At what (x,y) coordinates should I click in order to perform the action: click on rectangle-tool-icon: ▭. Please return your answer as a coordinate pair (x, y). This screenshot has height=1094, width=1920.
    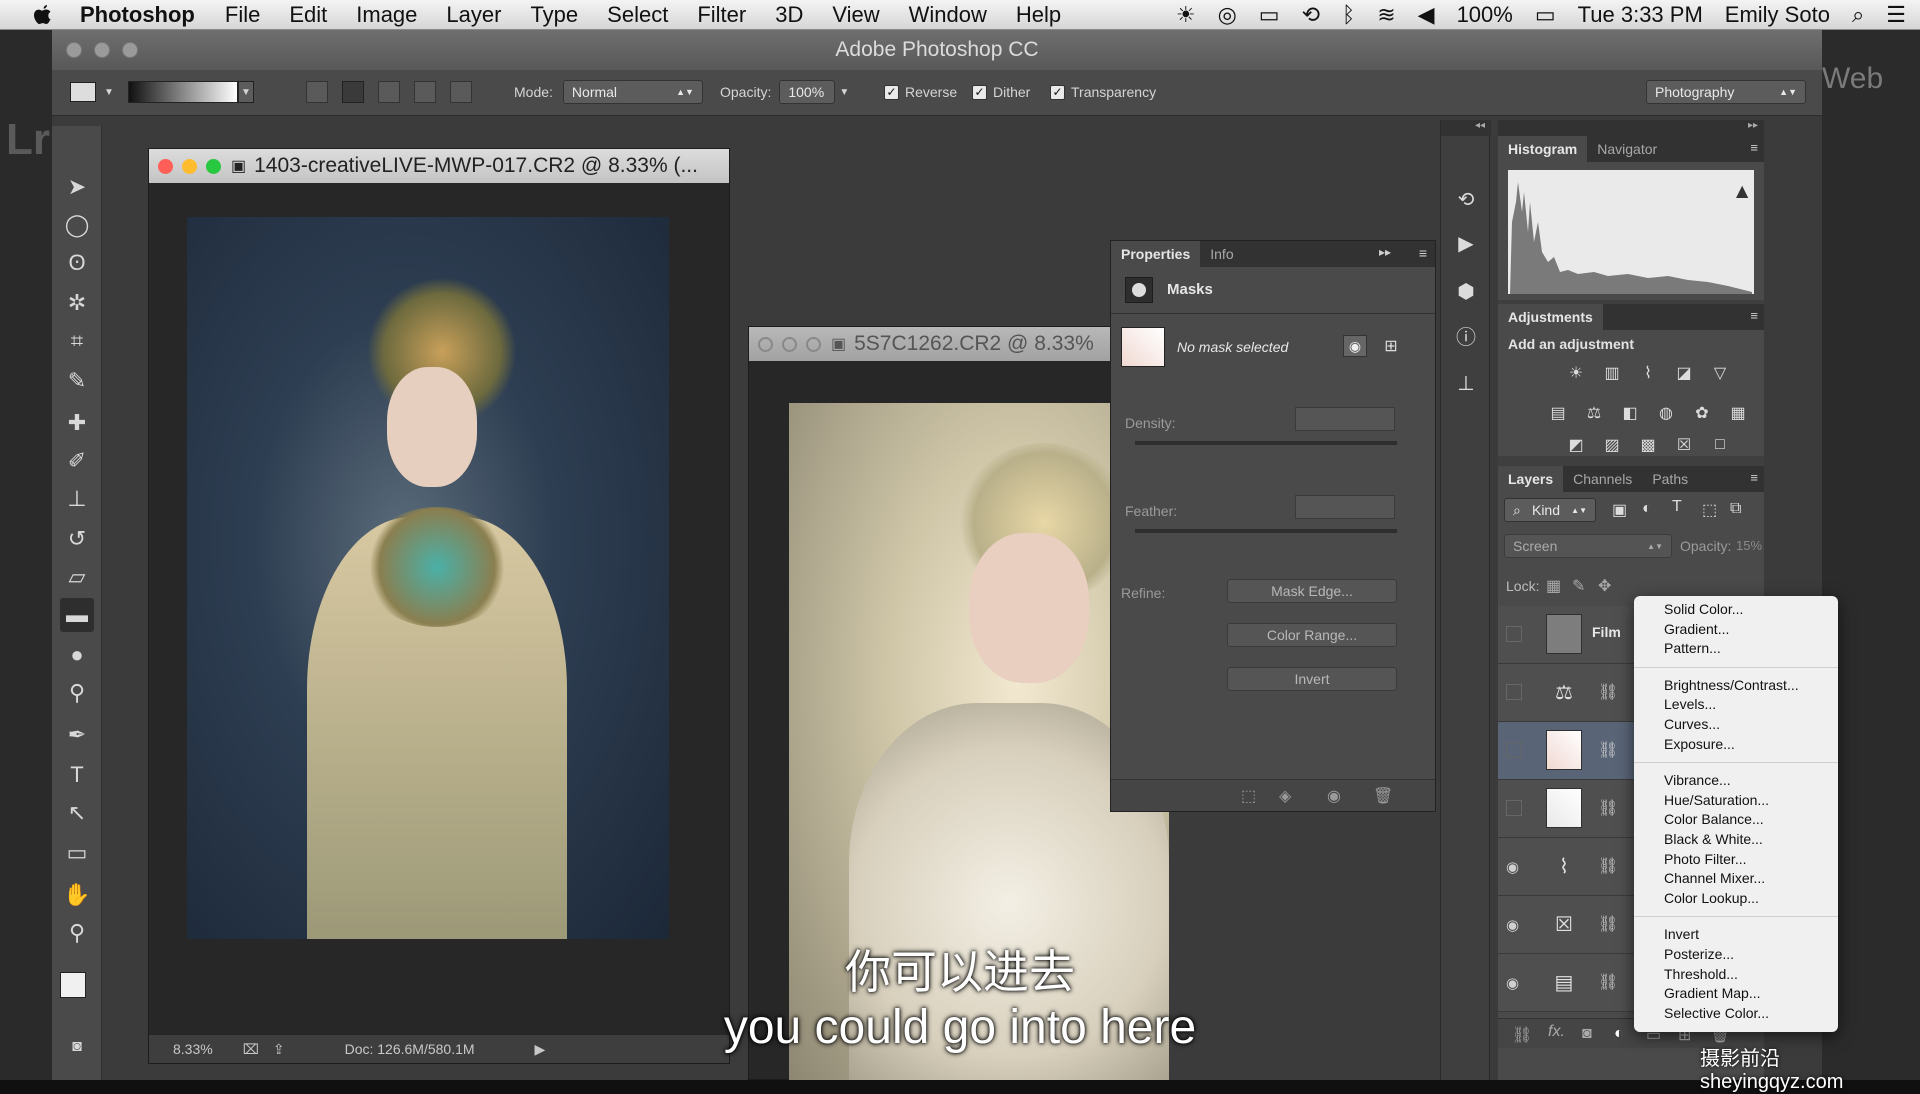
    Looking at the image, I should click on (77, 853).